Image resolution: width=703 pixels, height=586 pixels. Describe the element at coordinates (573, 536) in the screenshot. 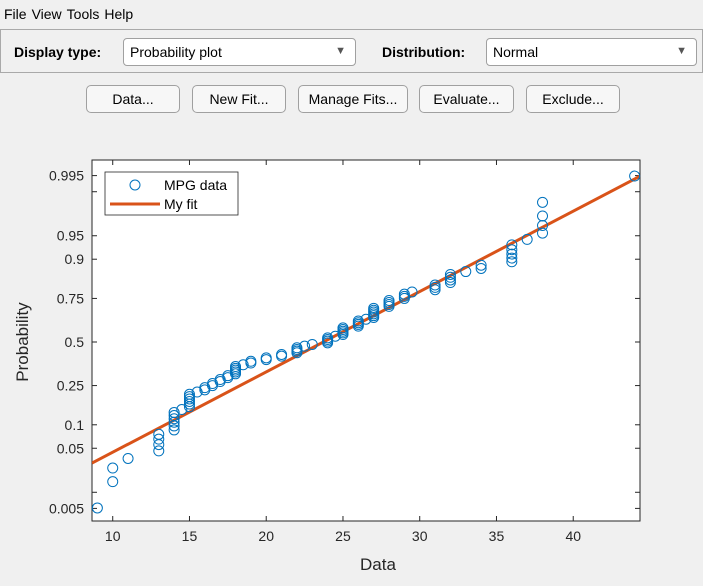

I see `x-tick-label: 40` at that location.